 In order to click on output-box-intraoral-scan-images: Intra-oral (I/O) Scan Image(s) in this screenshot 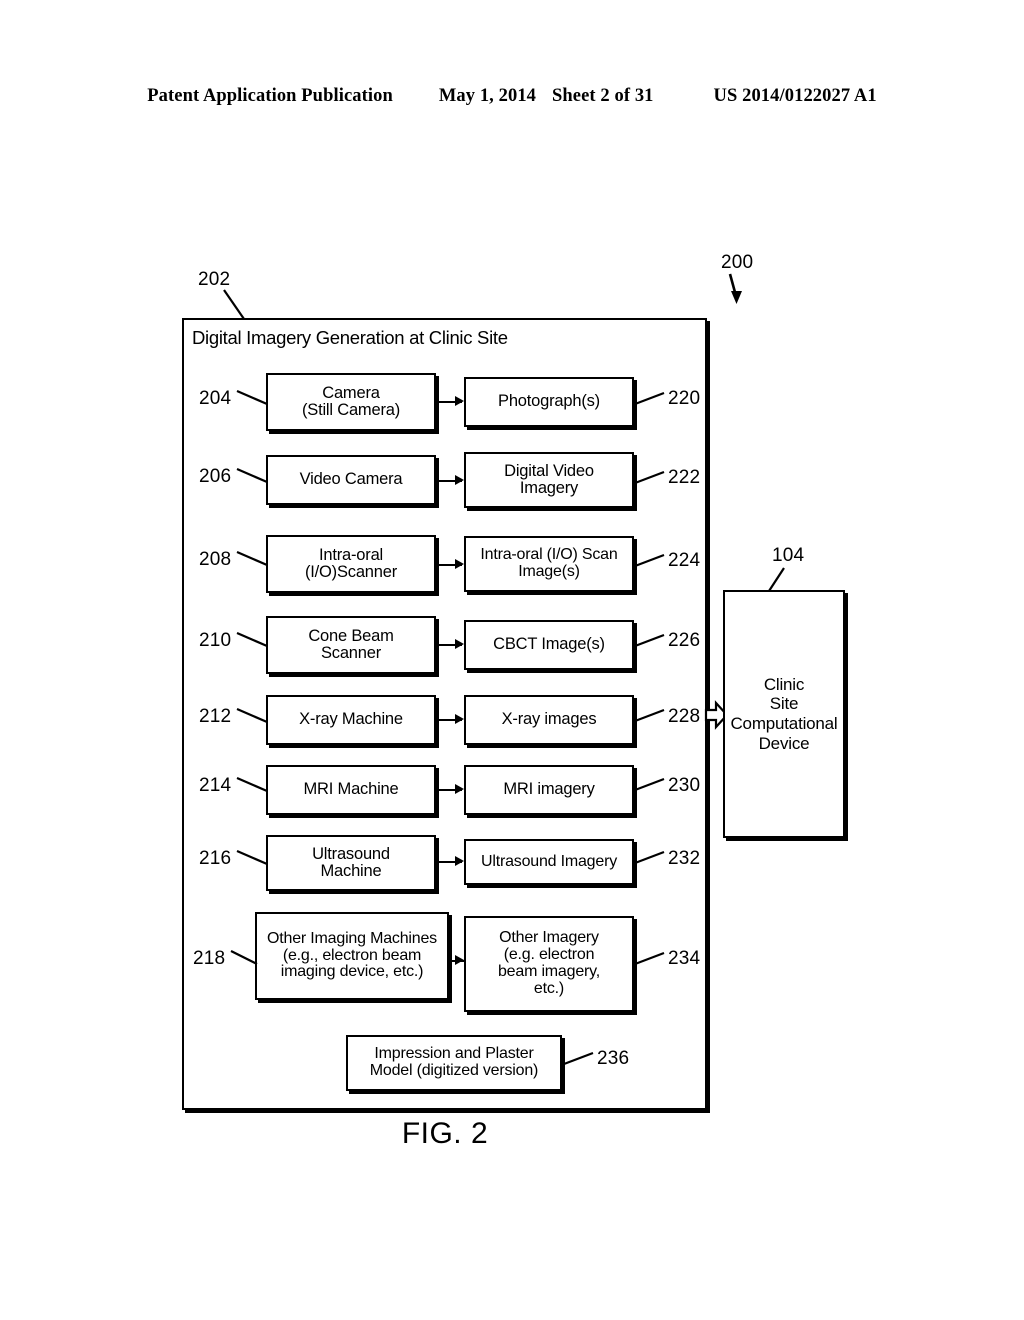, I will do `click(549, 564)`.